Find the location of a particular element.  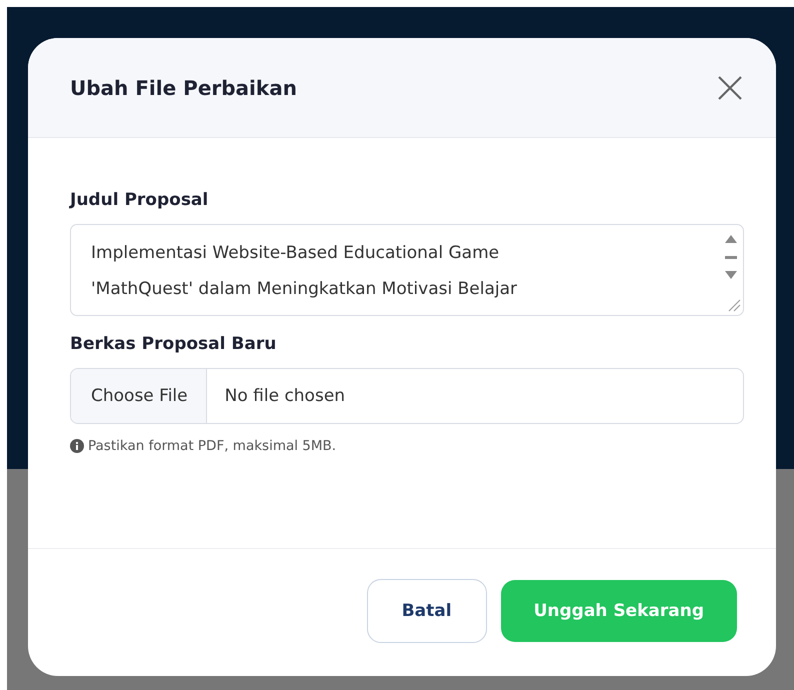

cancel-button: Batal is located at coordinates (426, 610).